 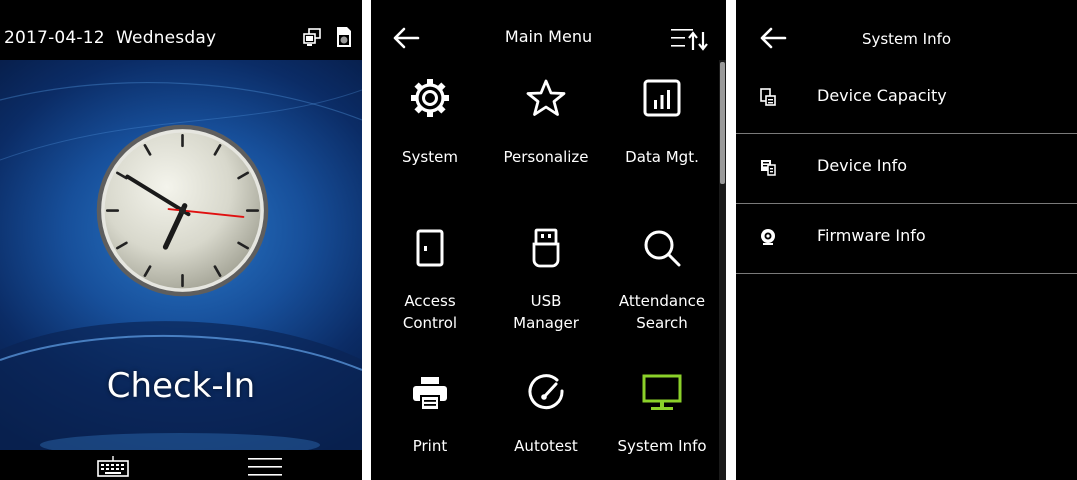 I want to click on menu-item-label: System, so click(x=430, y=157).